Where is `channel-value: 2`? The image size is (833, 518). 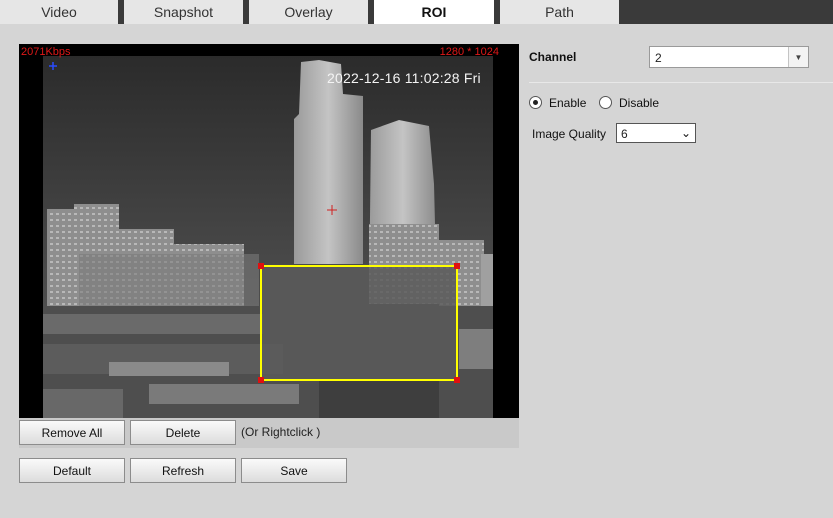
channel-value: 2 is located at coordinates (658, 58).